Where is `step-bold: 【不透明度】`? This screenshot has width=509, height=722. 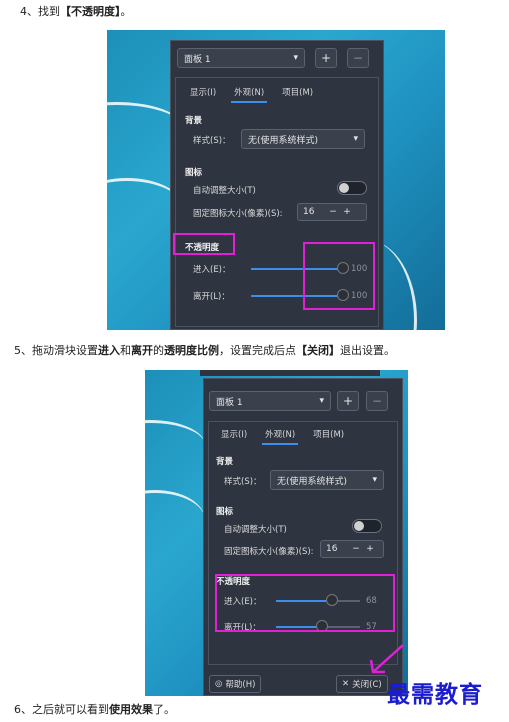
step-bold: 【不透明度】 is located at coordinates (90, 11).